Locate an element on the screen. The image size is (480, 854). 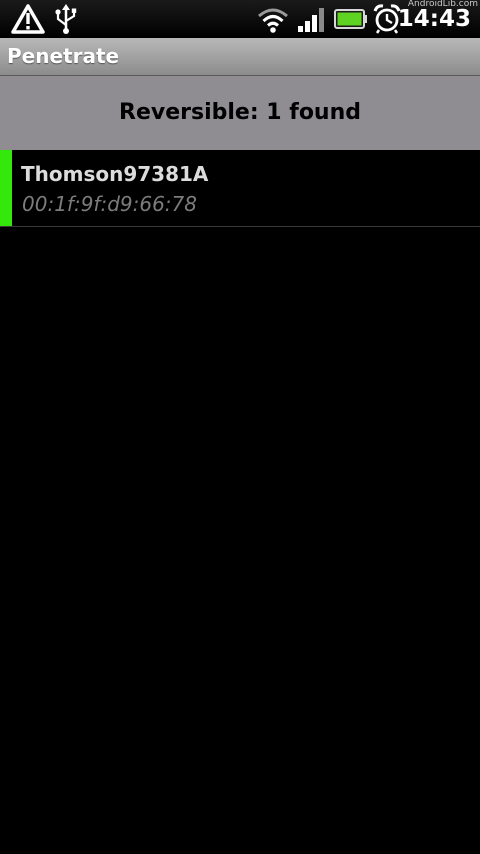
app-title: Penetrate is located at coordinates (63, 56).